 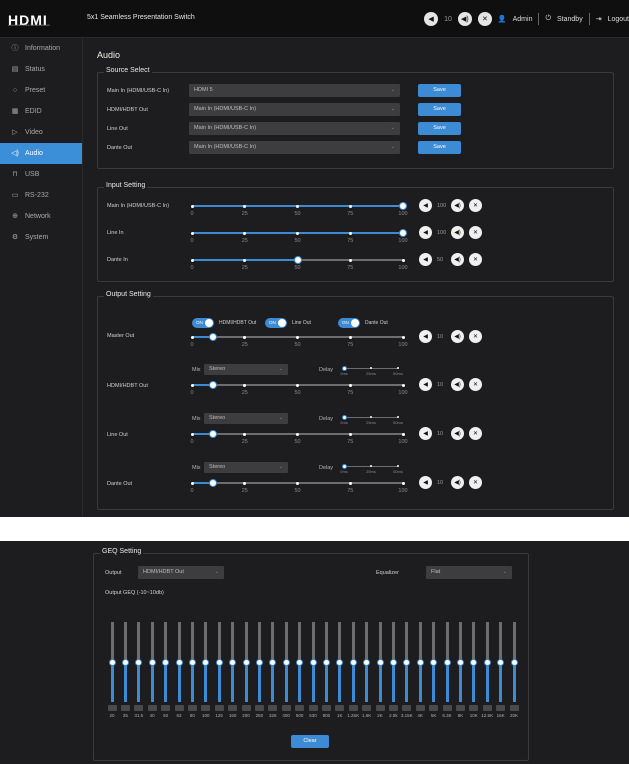 I want to click on sidebar-item-audio: ◁) Audio, so click(x=41, y=153).